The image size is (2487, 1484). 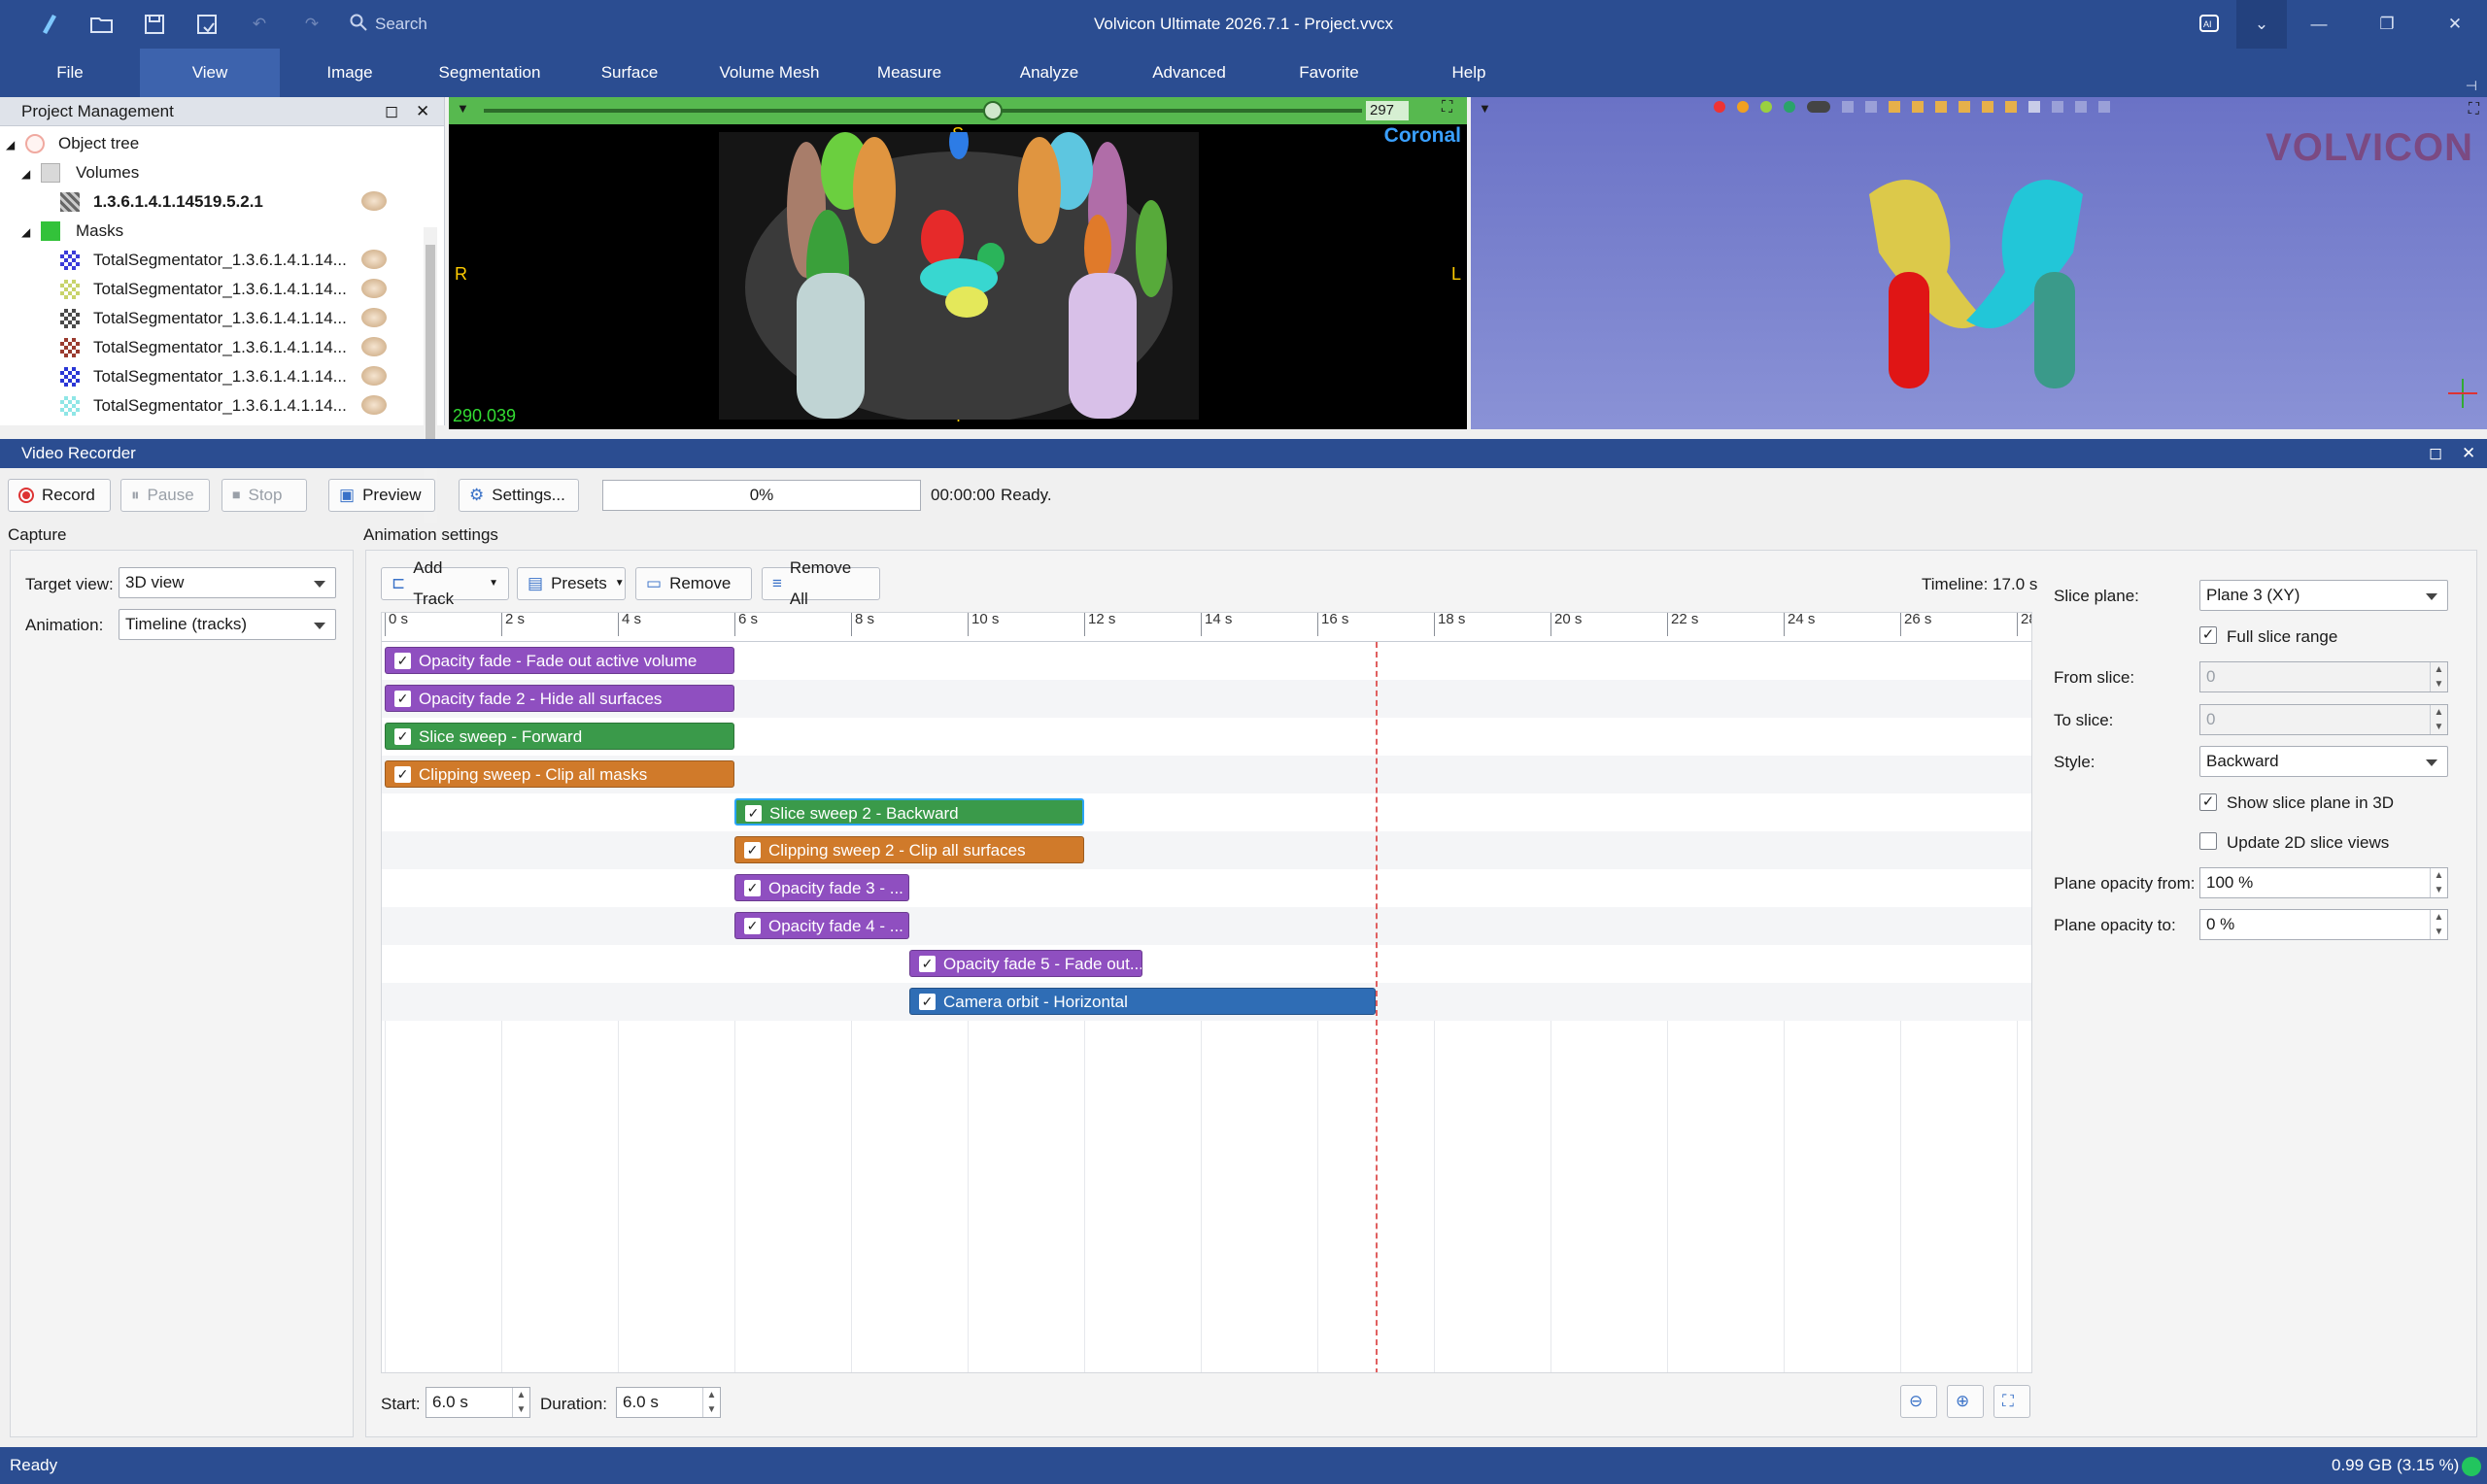 What do you see at coordinates (821, 583) in the screenshot?
I see `remove-all-button: ≡ Remove All` at bounding box center [821, 583].